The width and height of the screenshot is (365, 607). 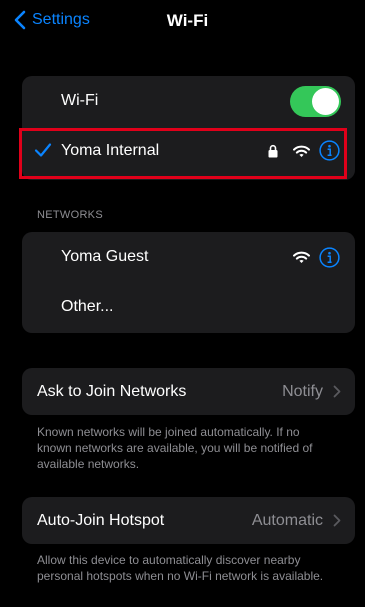 I want to click on navigation-bar: Settings Wi-Fi, so click(x=182, y=20).